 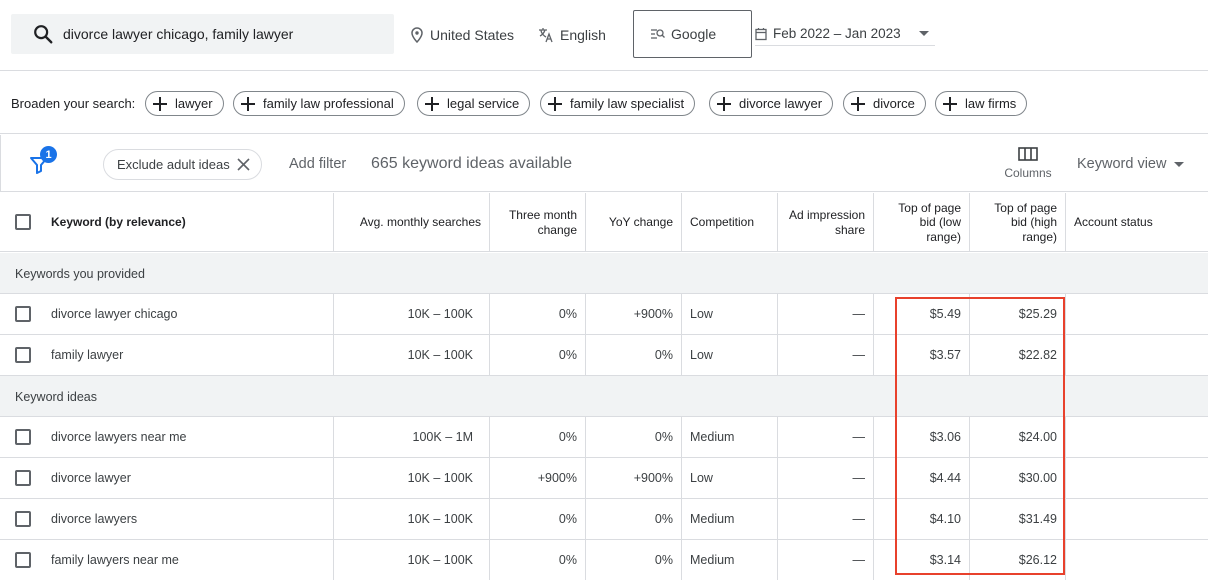 I want to click on chip-label: family law professional, so click(x=328, y=103).